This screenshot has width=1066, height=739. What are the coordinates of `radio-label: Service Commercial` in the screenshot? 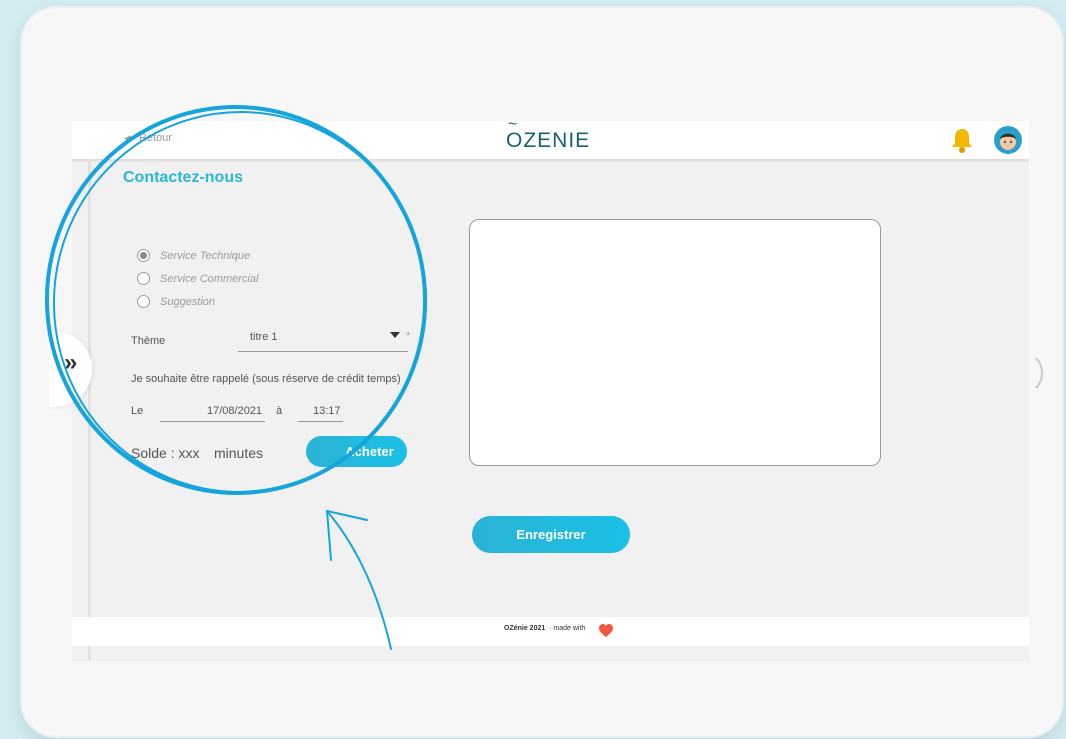 It's located at (209, 278).